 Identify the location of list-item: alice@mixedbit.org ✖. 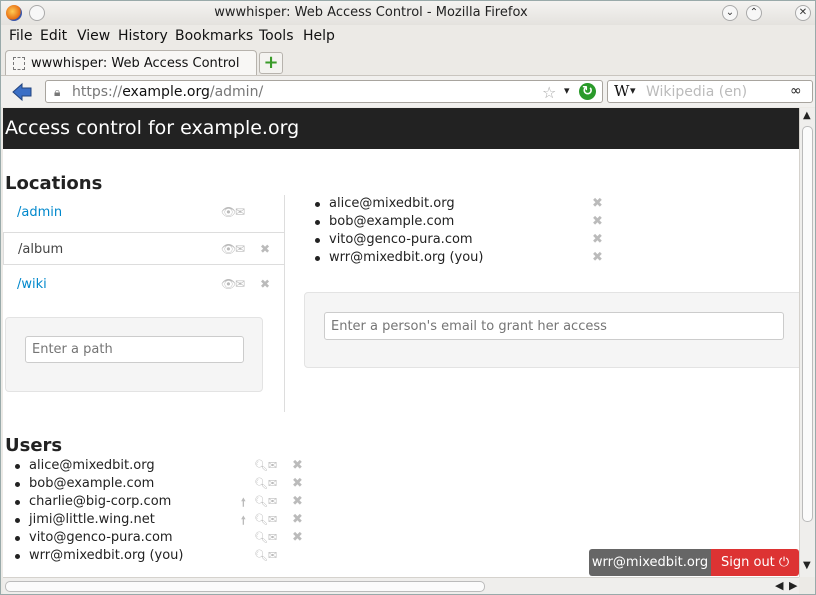
(455, 205).